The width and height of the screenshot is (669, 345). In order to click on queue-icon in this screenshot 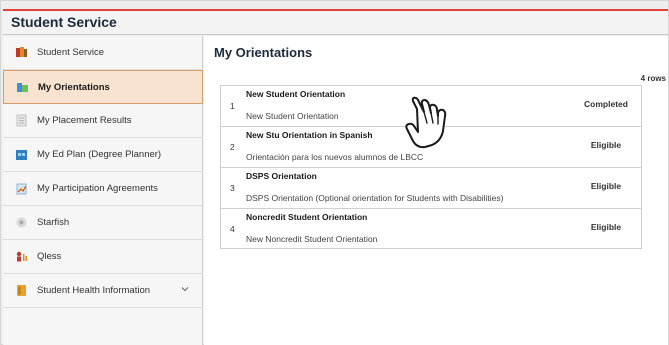, I will do `click(21, 256)`.